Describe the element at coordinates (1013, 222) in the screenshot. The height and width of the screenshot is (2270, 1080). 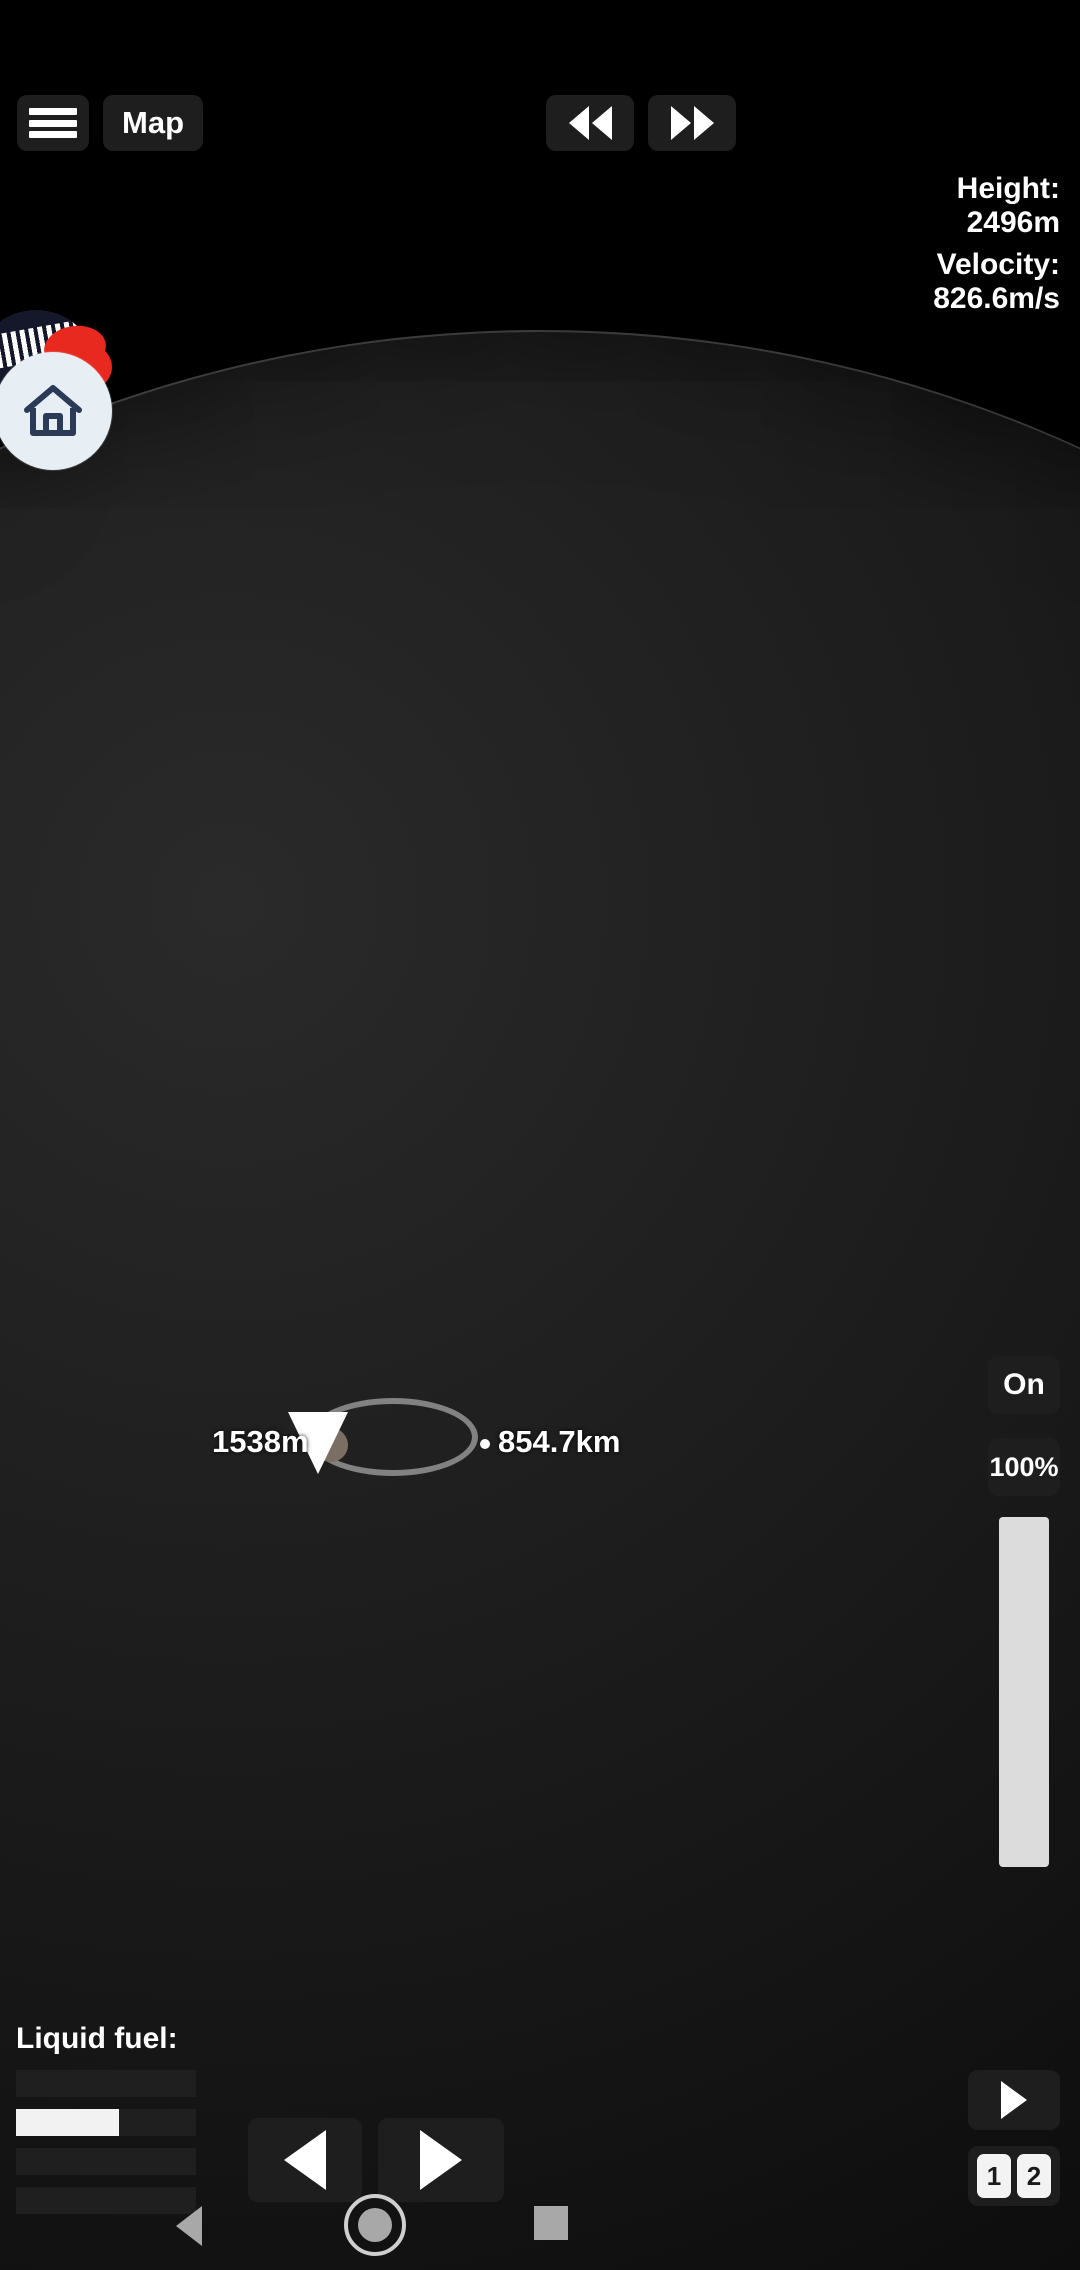
I see `height-value: 2496m` at that location.